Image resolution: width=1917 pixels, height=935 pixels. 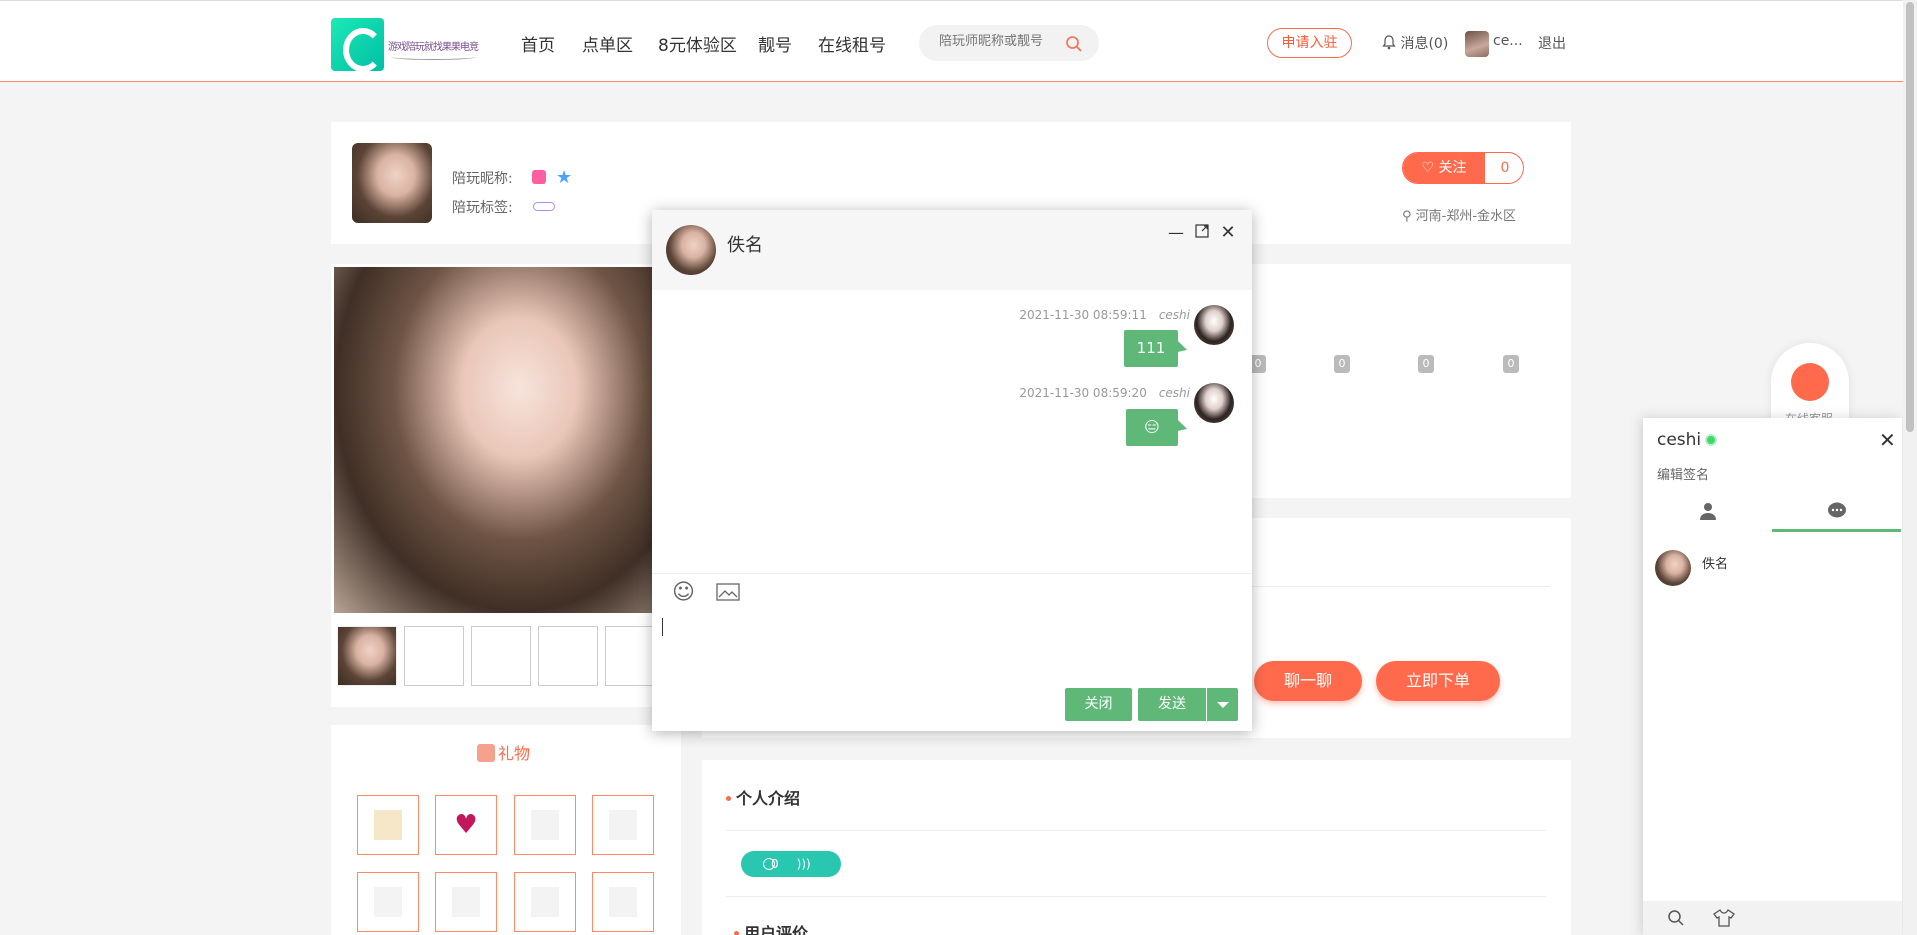 What do you see at coordinates (544, 206) in the screenshot?
I see `tag-pill` at bounding box center [544, 206].